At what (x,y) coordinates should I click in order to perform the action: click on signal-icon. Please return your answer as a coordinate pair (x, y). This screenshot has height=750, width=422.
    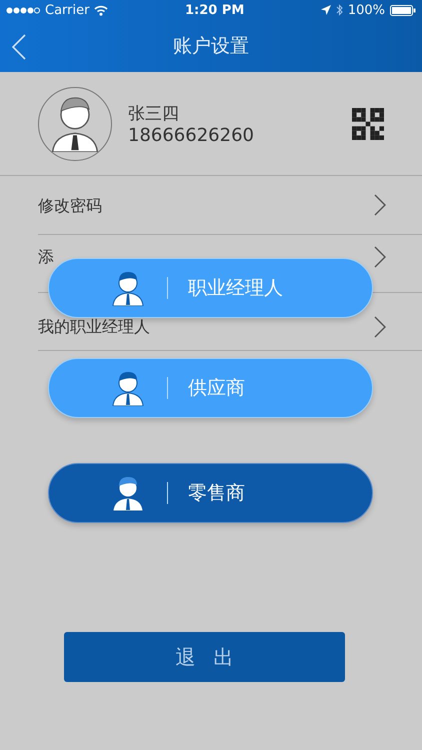
    Looking at the image, I should click on (23, 10).